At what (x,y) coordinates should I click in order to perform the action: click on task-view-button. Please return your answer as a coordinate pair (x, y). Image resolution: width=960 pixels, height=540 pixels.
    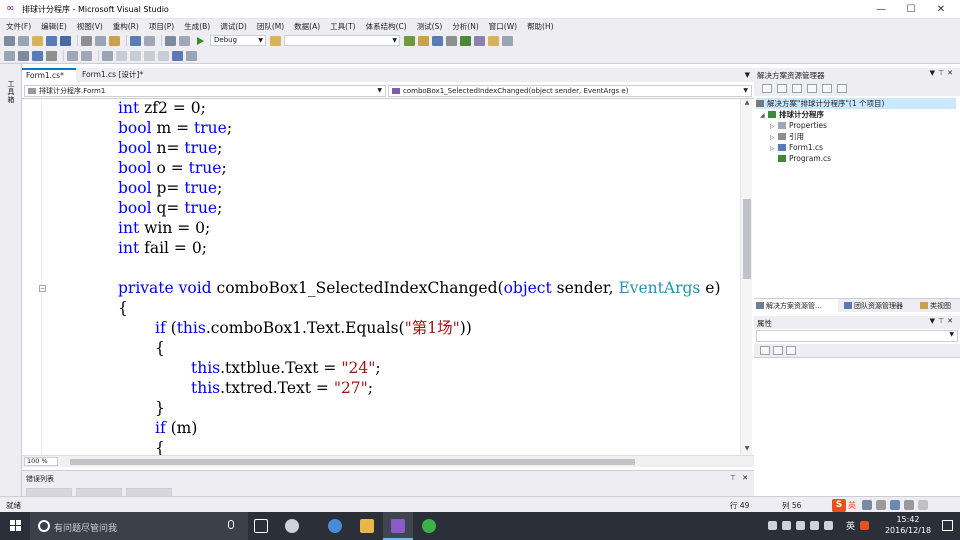
    Looking at the image, I should click on (261, 526).